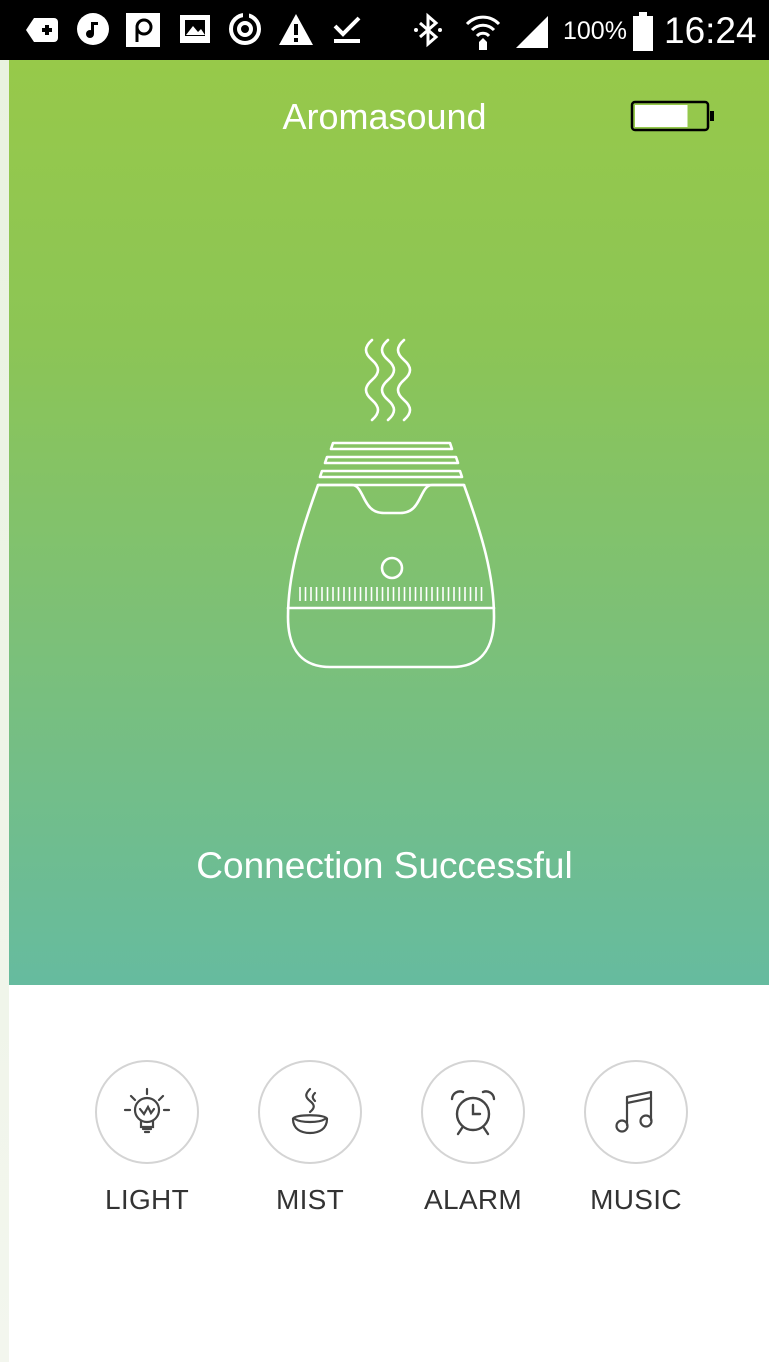 This screenshot has height=1362, width=769. What do you see at coordinates (384, 865) in the screenshot?
I see `connection-status: Connection Successful` at bounding box center [384, 865].